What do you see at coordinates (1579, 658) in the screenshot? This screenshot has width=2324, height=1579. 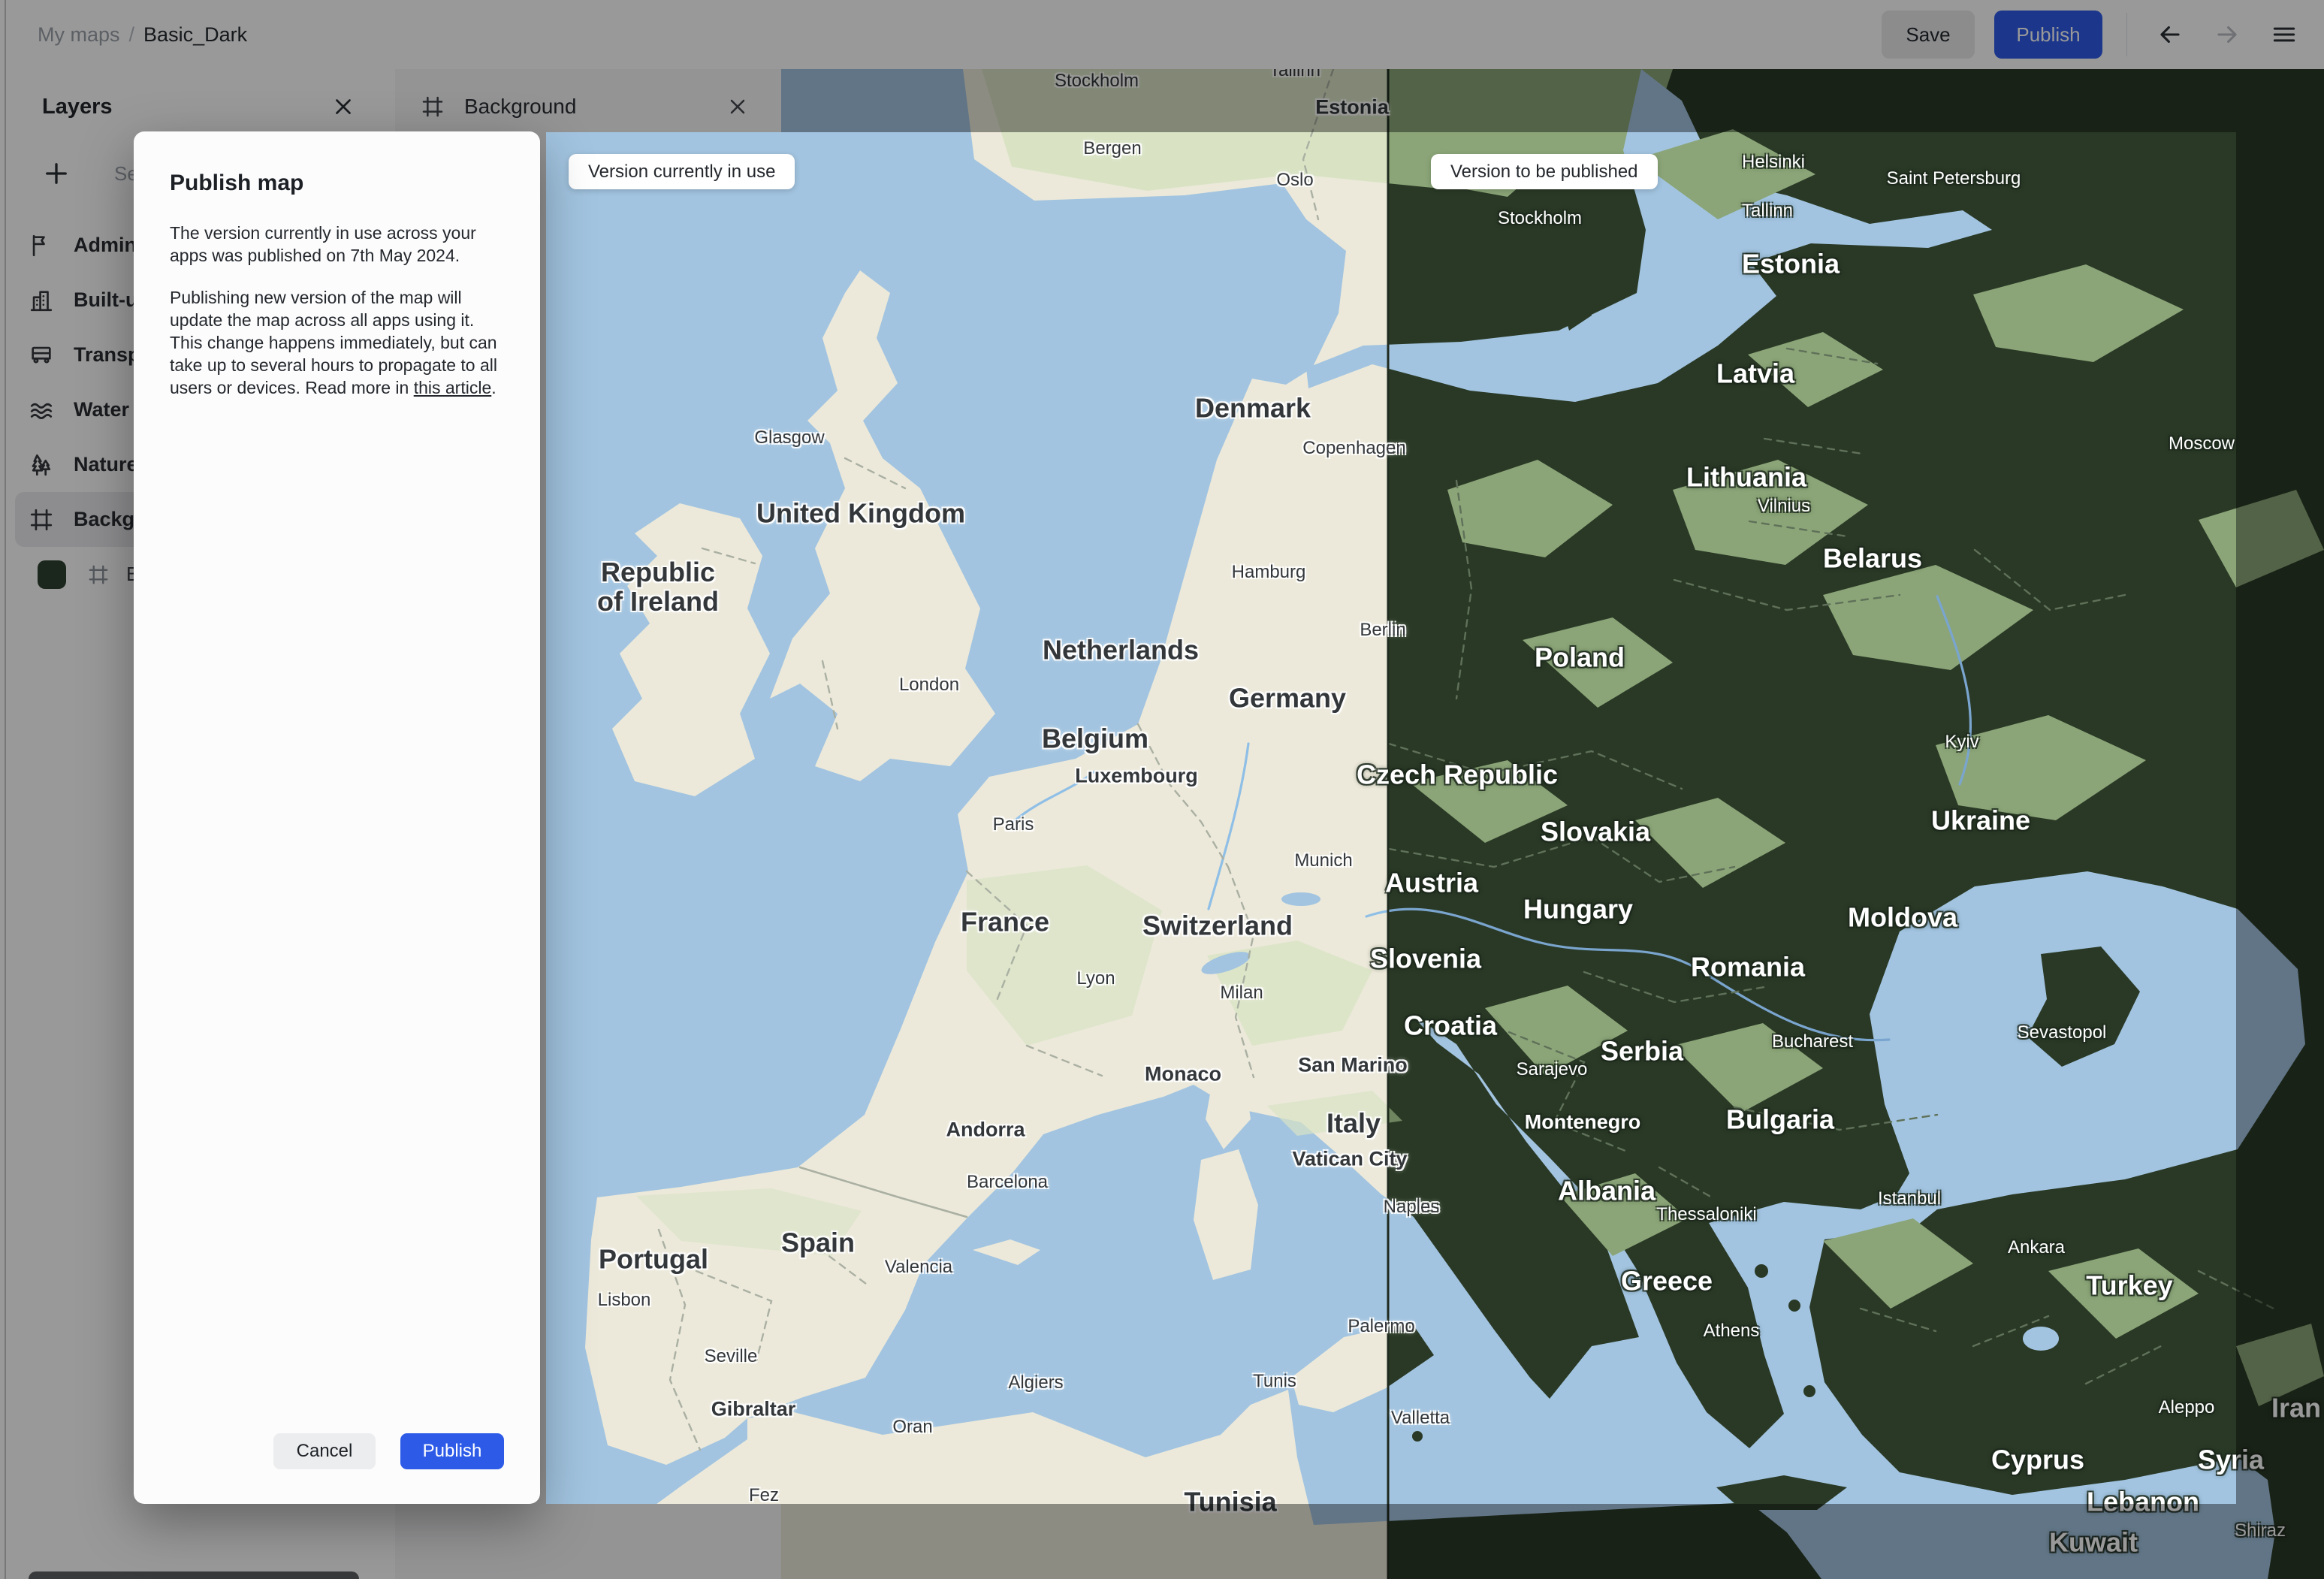 I see `map-label-poland: Poland` at bounding box center [1579, 658].